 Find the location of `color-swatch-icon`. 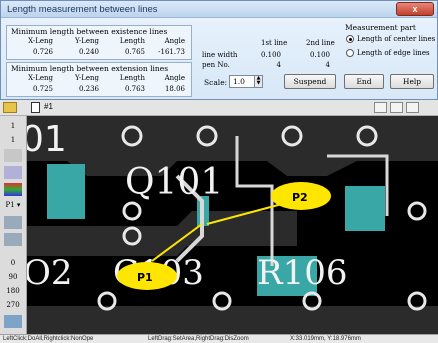

color-swatch-icon is located at coordinates (13, 189).